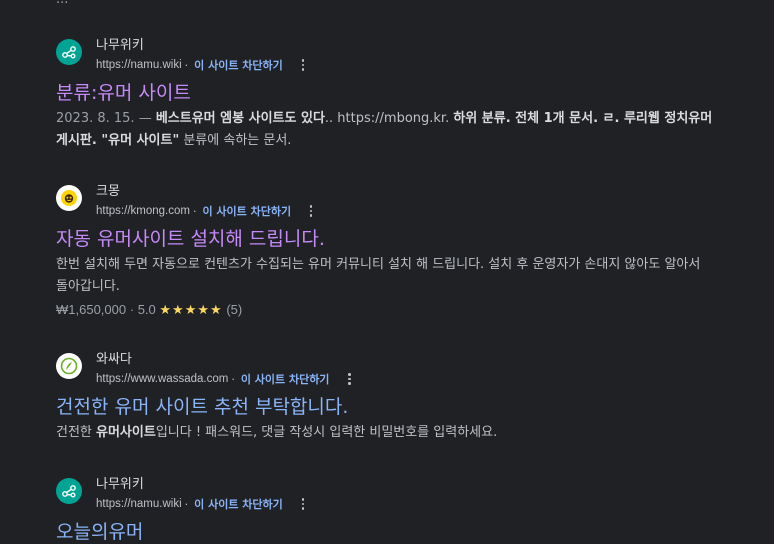 This screenshot has width=774, height=544. Describe the element at coordinates (191, 309) in the screenshot. I see `star-rating-icon: ★★★★★` at that location.